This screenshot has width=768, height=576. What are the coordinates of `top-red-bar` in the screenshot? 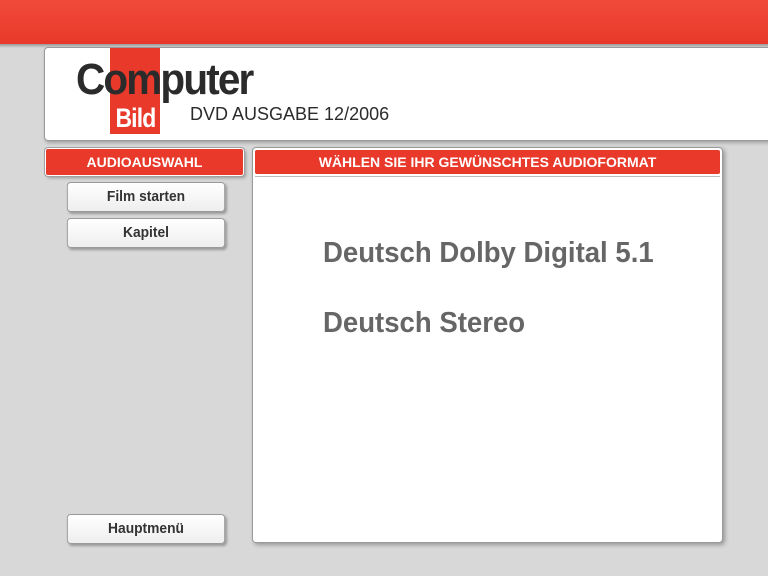 It's located at (384, 22).